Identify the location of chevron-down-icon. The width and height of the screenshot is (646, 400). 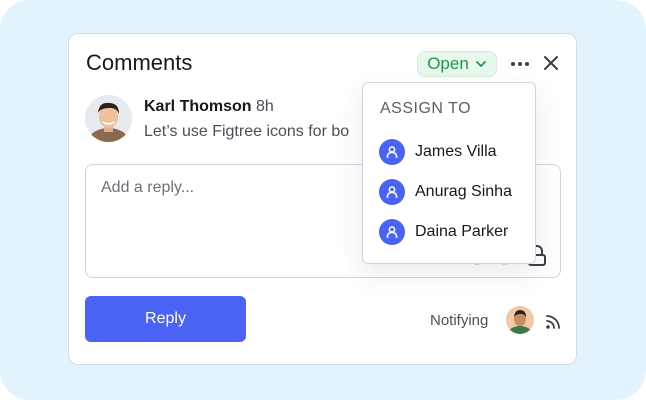
(480, 64).